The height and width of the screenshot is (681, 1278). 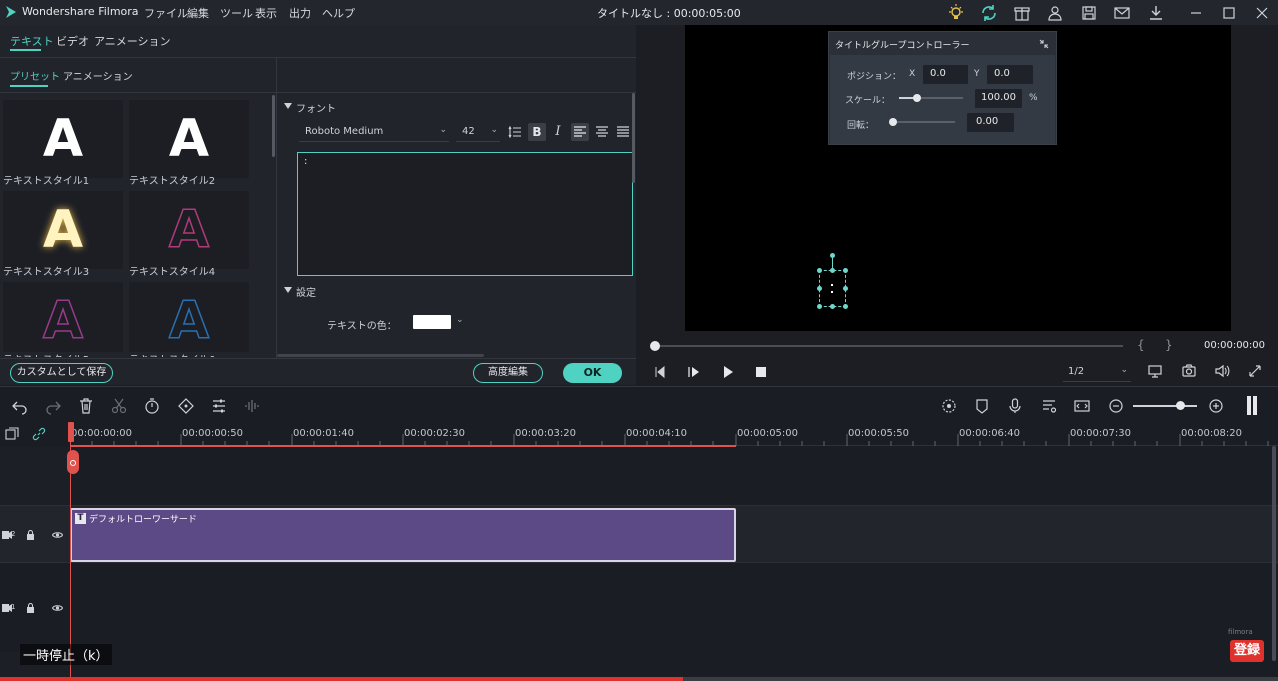 I want to click on zoom-in-icon, so click(x=1216, y=406).